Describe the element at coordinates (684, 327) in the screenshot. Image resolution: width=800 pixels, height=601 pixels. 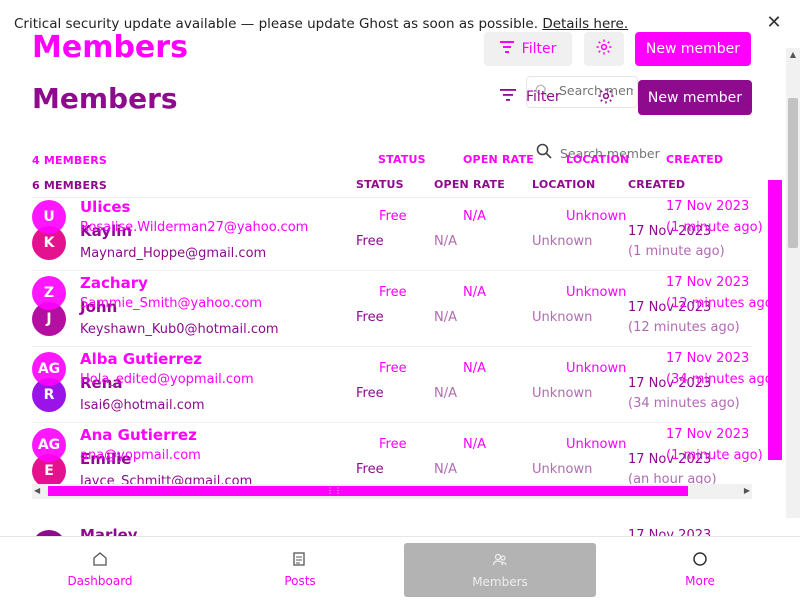
I see `member-created-ago: (12 minutes ago)` at that location.